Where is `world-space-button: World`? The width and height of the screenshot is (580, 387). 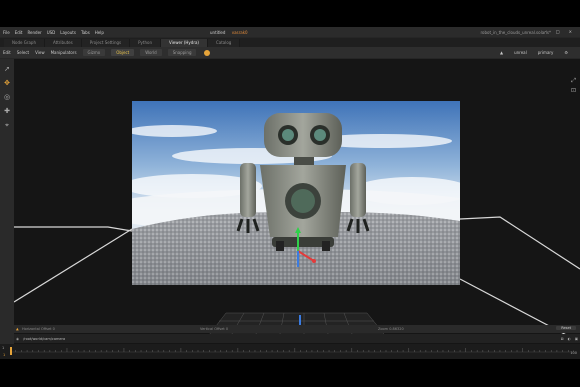
world-space-button: World is located at coordinates (151, 52).